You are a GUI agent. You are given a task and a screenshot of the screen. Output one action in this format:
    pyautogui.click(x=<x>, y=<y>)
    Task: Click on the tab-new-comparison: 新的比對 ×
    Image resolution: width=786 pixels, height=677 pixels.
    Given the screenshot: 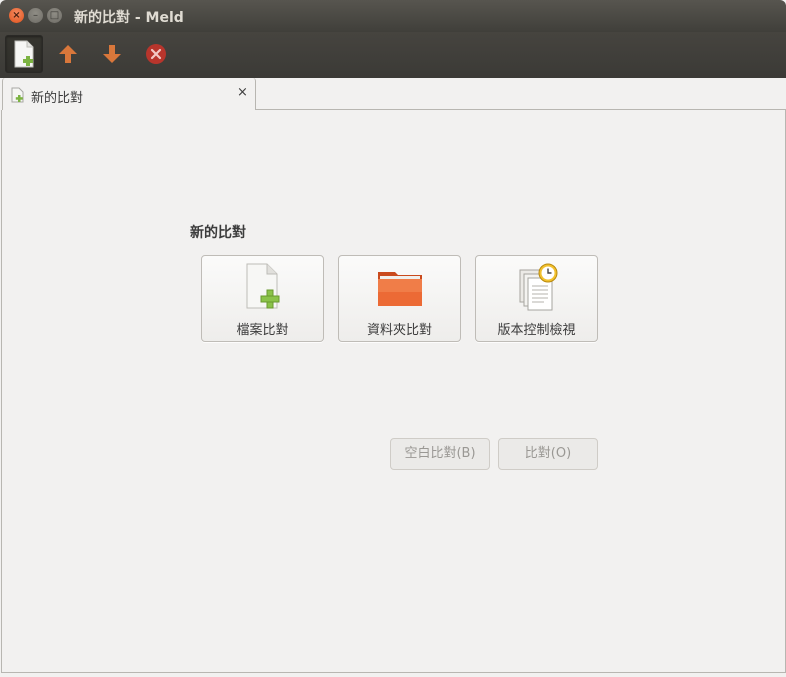 What is the action you would take?
    pyautogui.click(x=129, y=94)
    